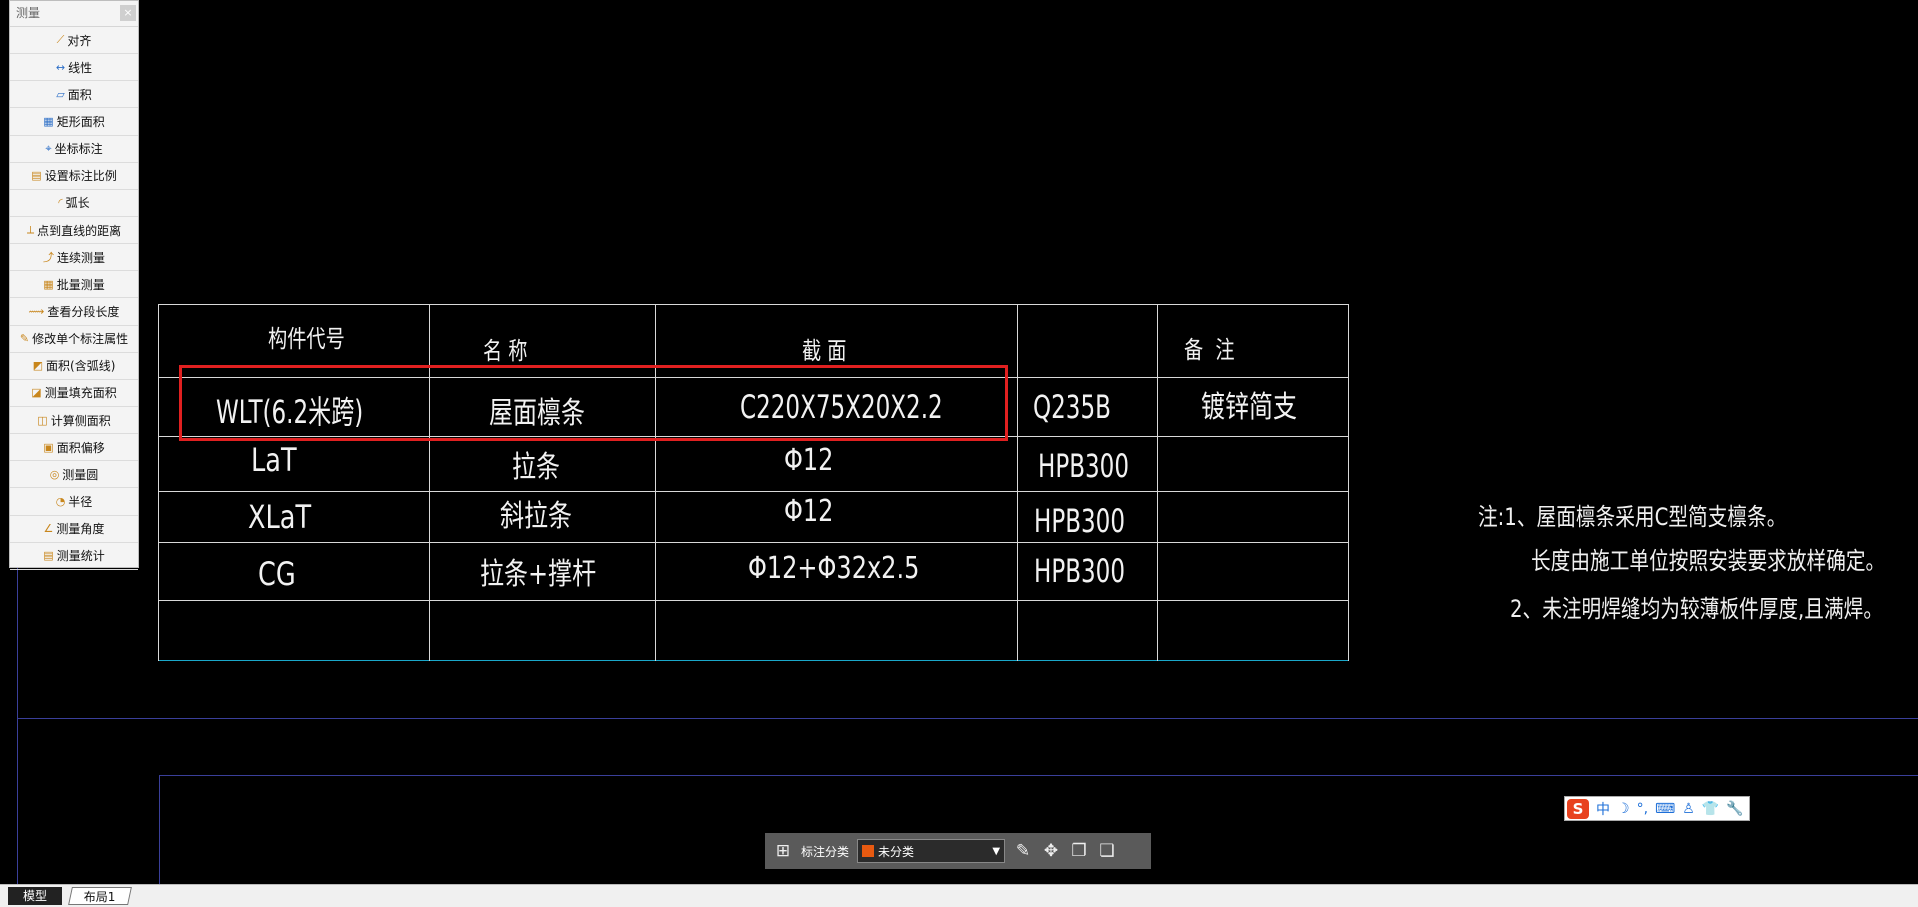 The height and width of the screenshot is (907, 1918). What do you see at coordinates (48, 148) in the screenshot?
I see `coordinate-icon: ⌖` at bounding box center [48, 148].